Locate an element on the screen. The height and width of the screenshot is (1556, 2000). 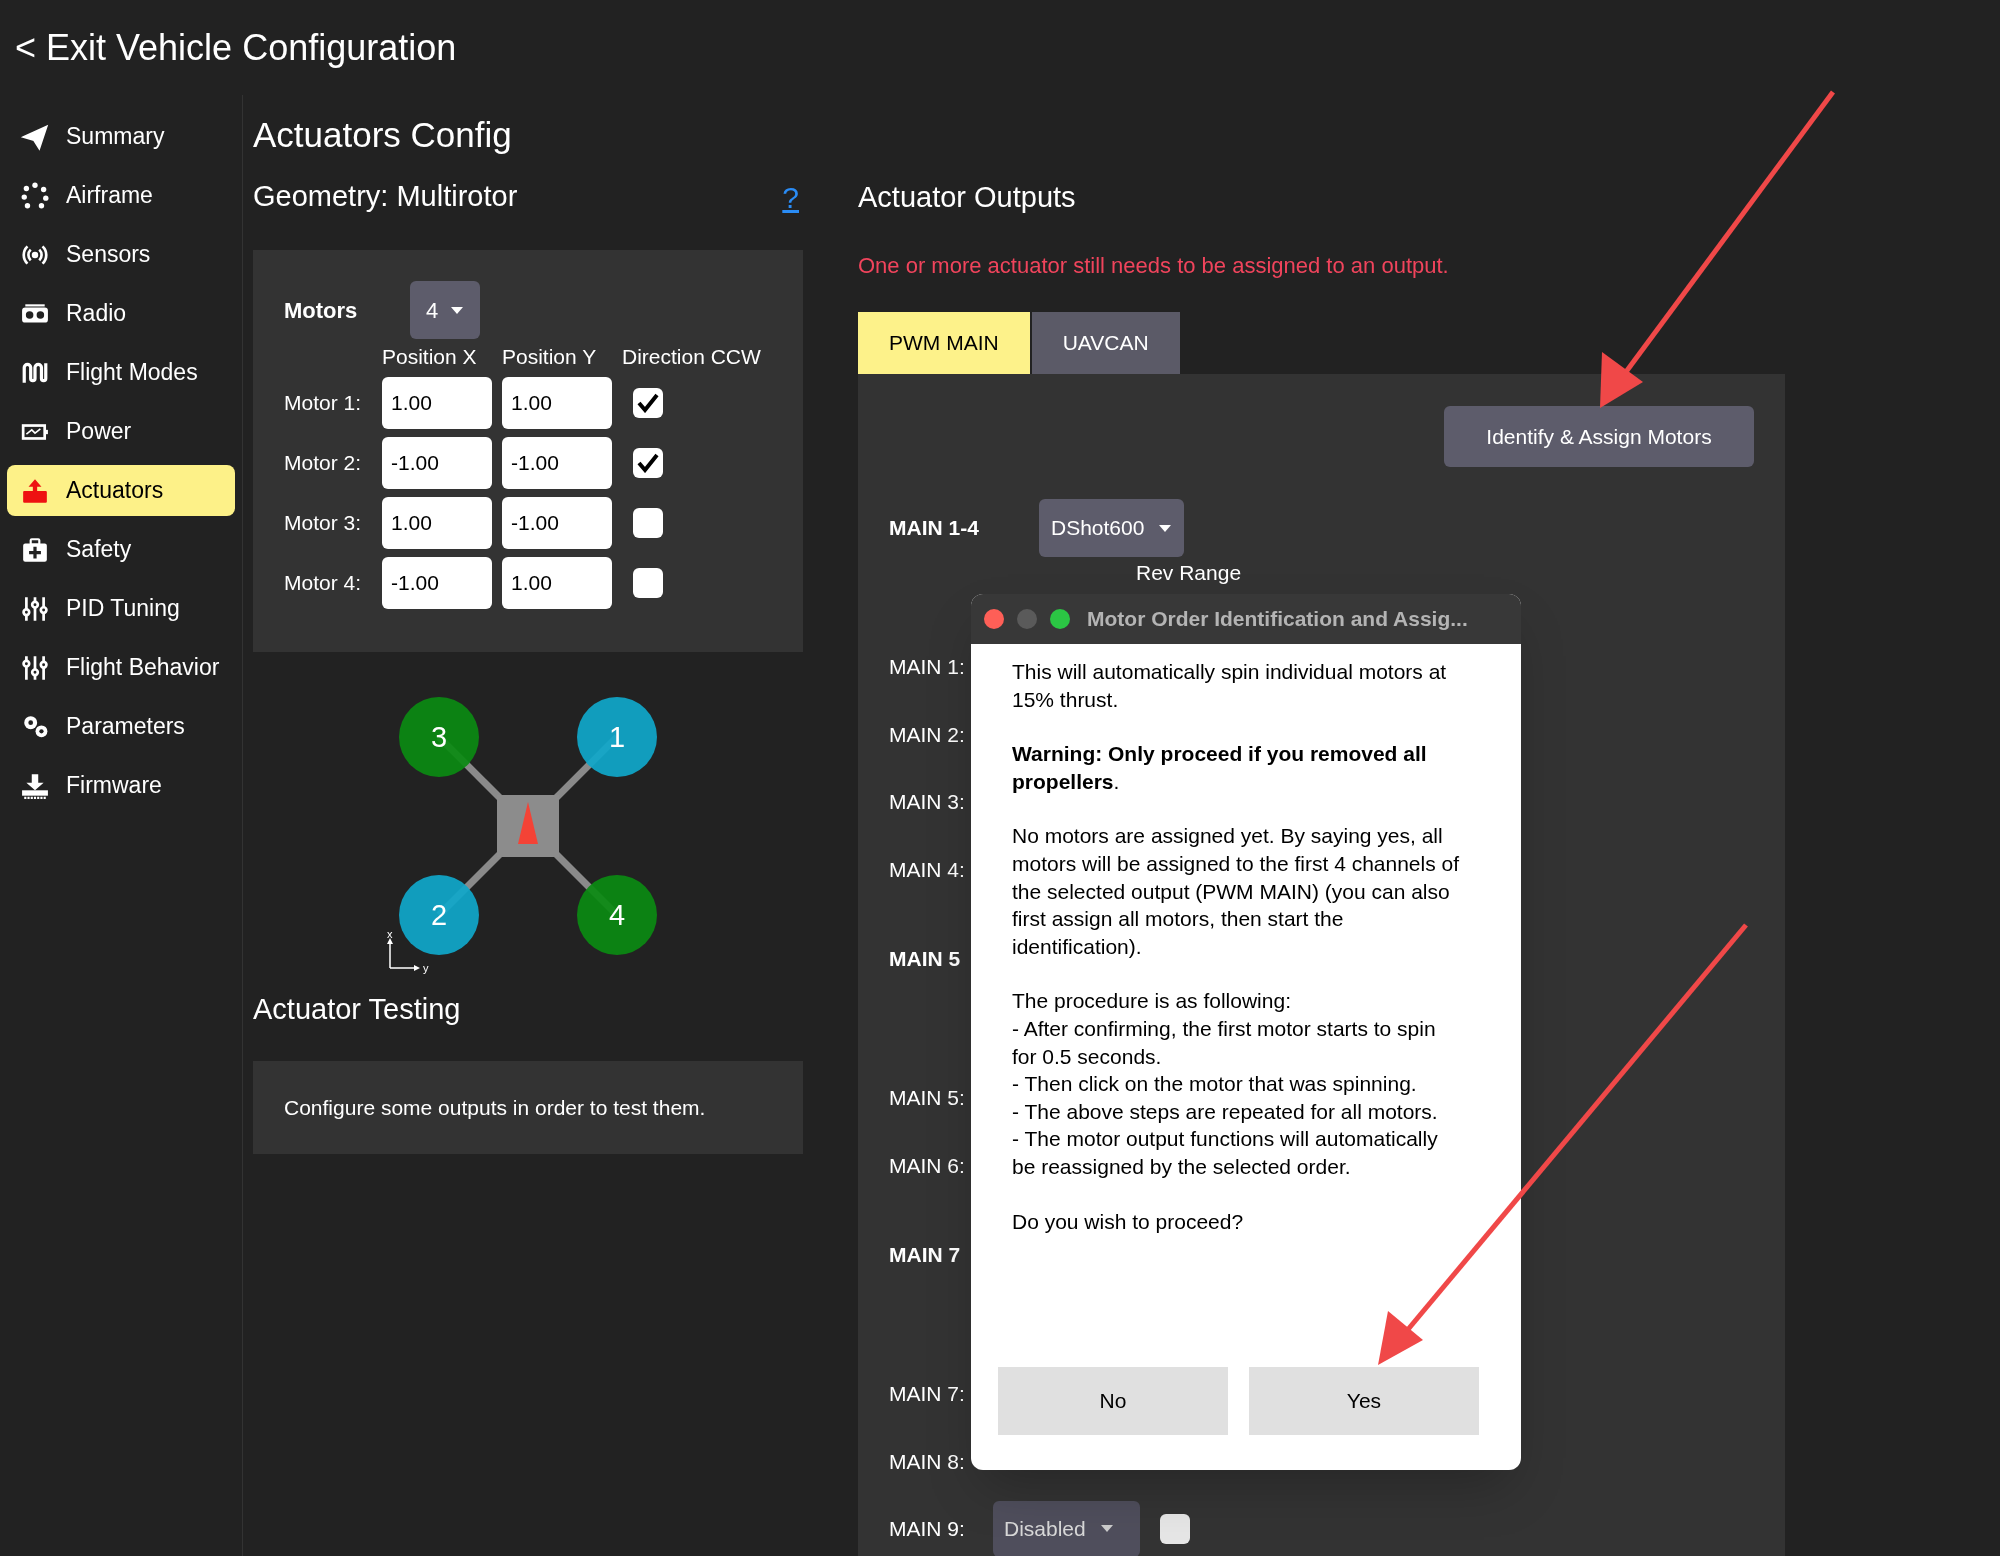
channel-label: MAIN 1: is located at coordinates (927, 667).